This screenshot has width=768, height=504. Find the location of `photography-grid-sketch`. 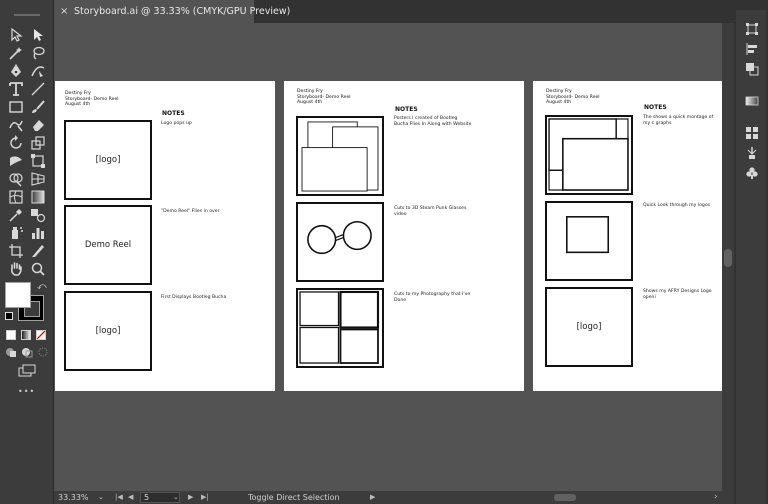

photography-grid-sketch is located at coordinates (339, 327).